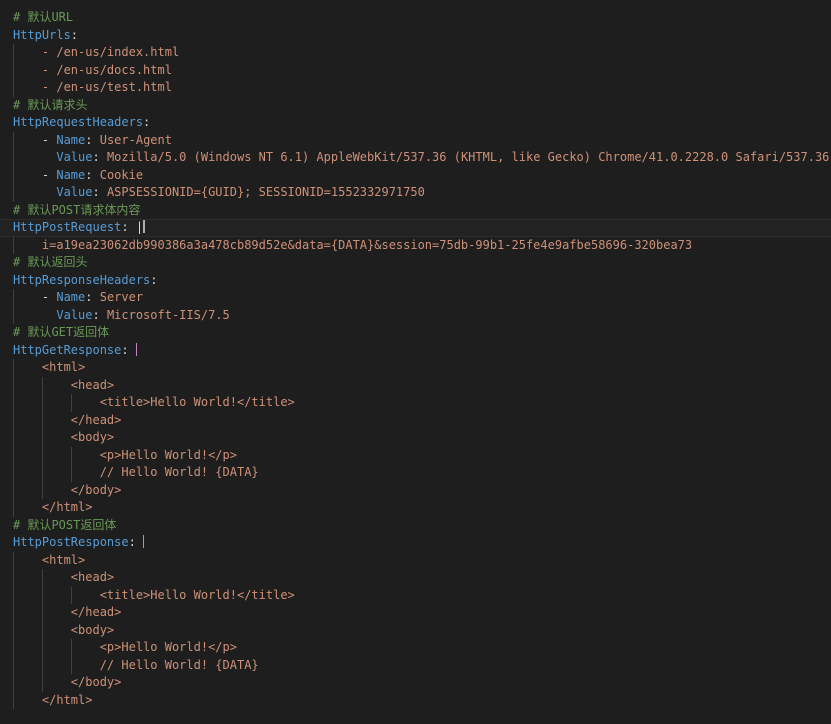  I want to click on code-line: HttpUrls:, so click(415, 36).